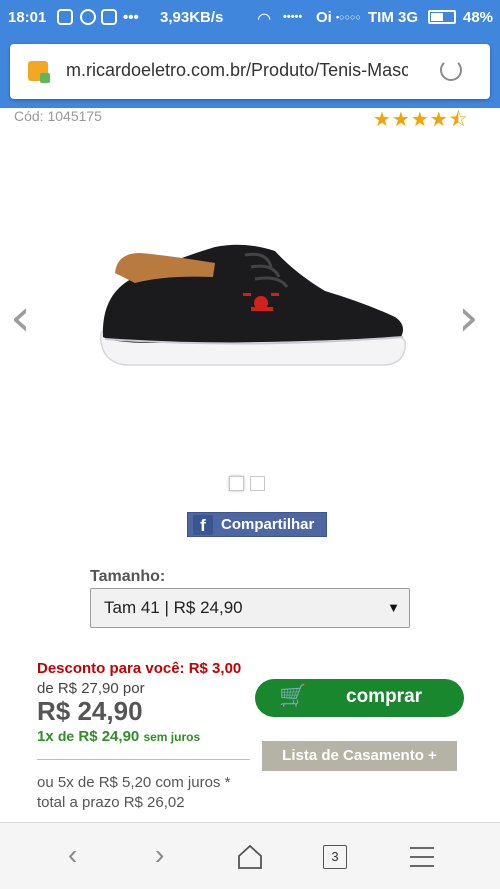 The width and height of the screenshot is (500, 889). Describe the element at coordinates (293, 695) in the screenshot. I see `cart-icon: 🛒` at that location.